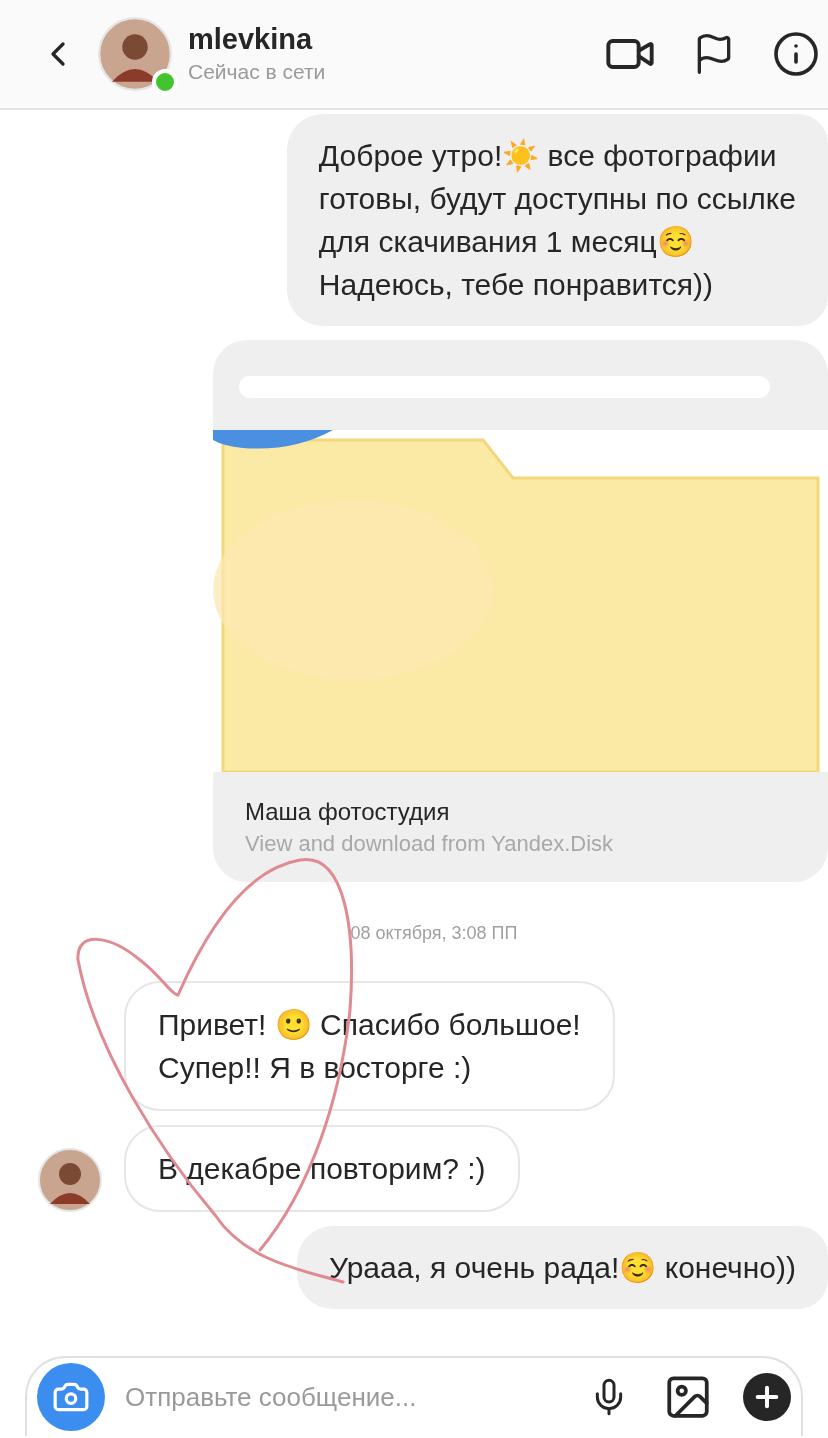 The image size is (828, 1438). I want to click on add-button, so click(767, 1397).